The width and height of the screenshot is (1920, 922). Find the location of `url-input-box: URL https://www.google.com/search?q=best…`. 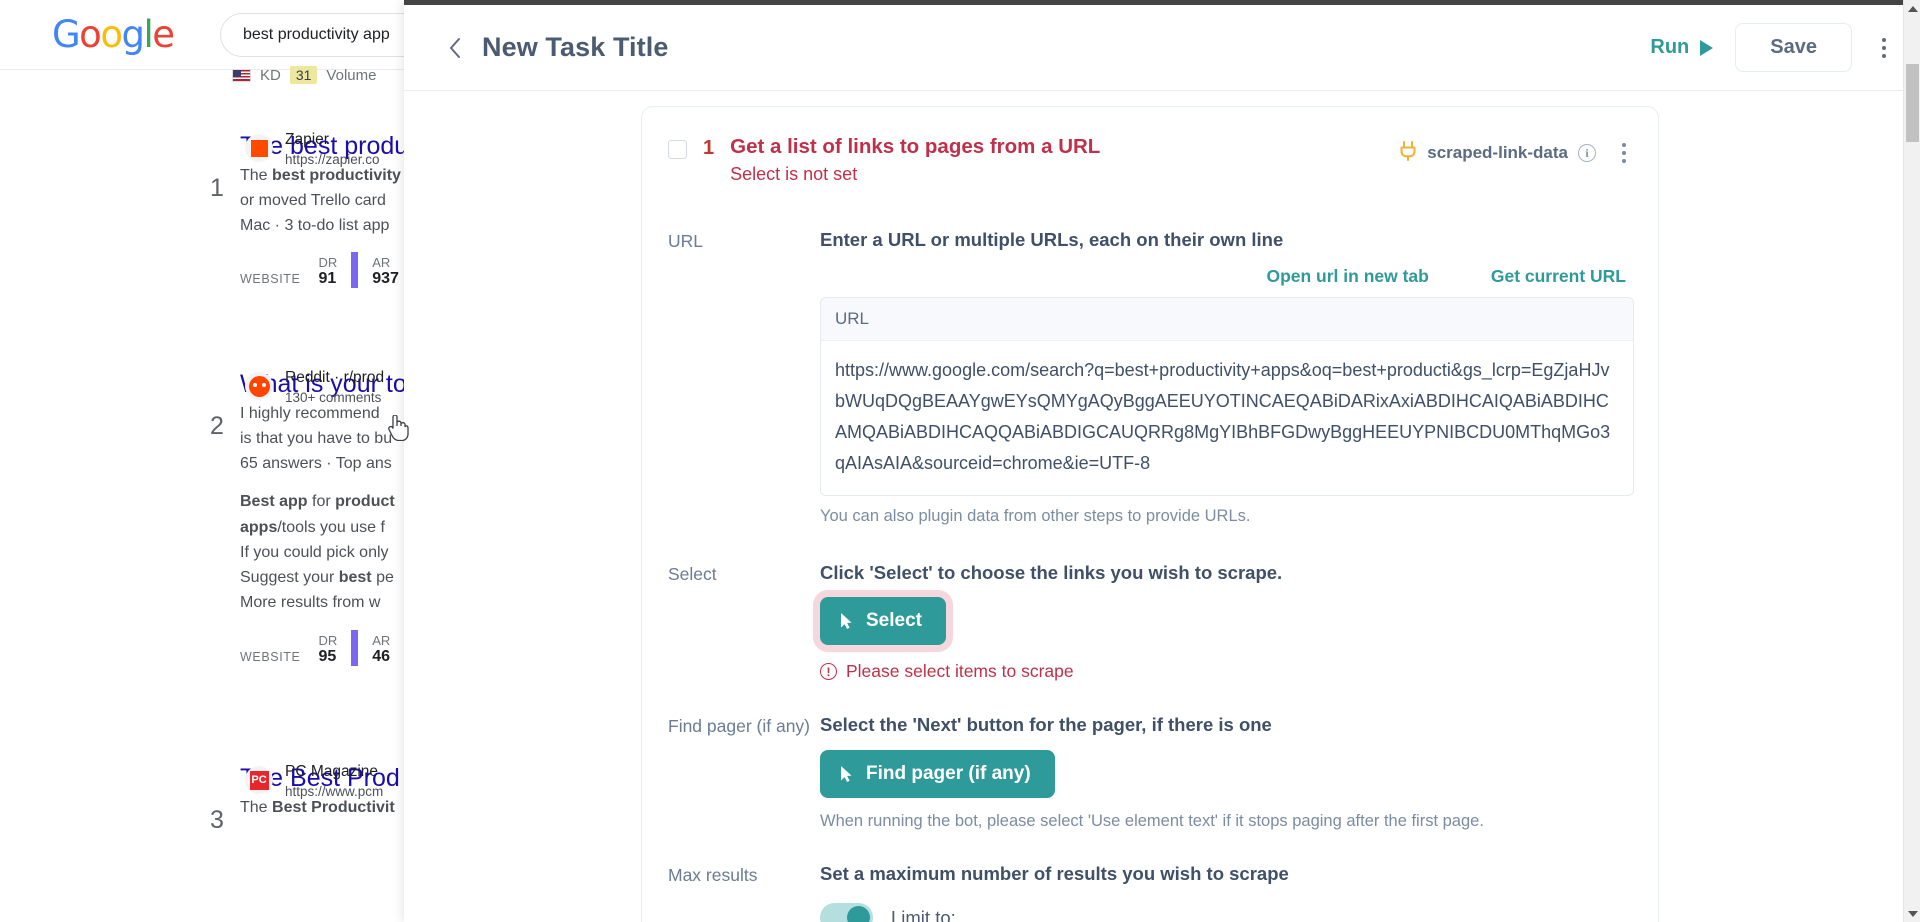

url-input-box: URL https://www.google.com/search?q=best… is located at coordinates (1227, 396).